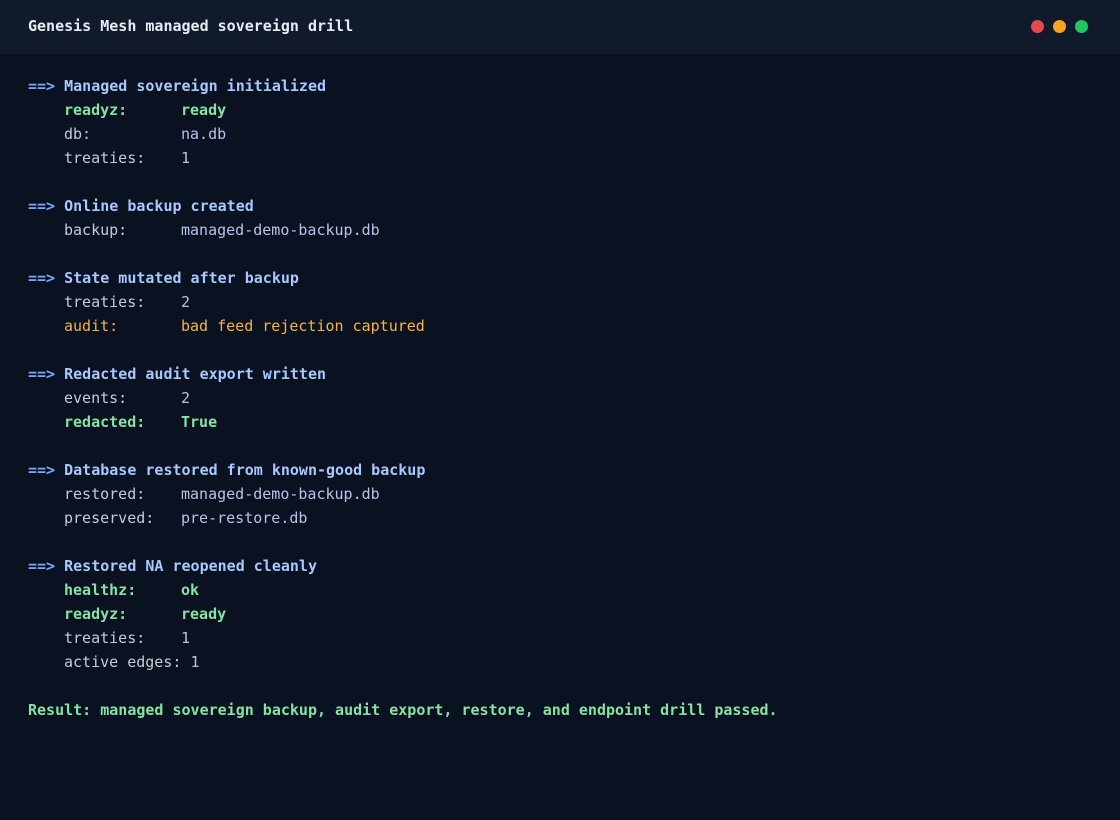  I want to click on kv-key: redacted:, so click(105, 422).